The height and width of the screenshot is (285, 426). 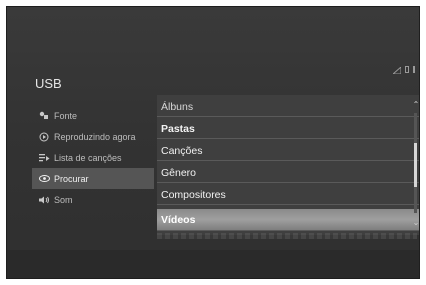 I want to click on sidebar-item-label: Som, so click(x=63, y=199).